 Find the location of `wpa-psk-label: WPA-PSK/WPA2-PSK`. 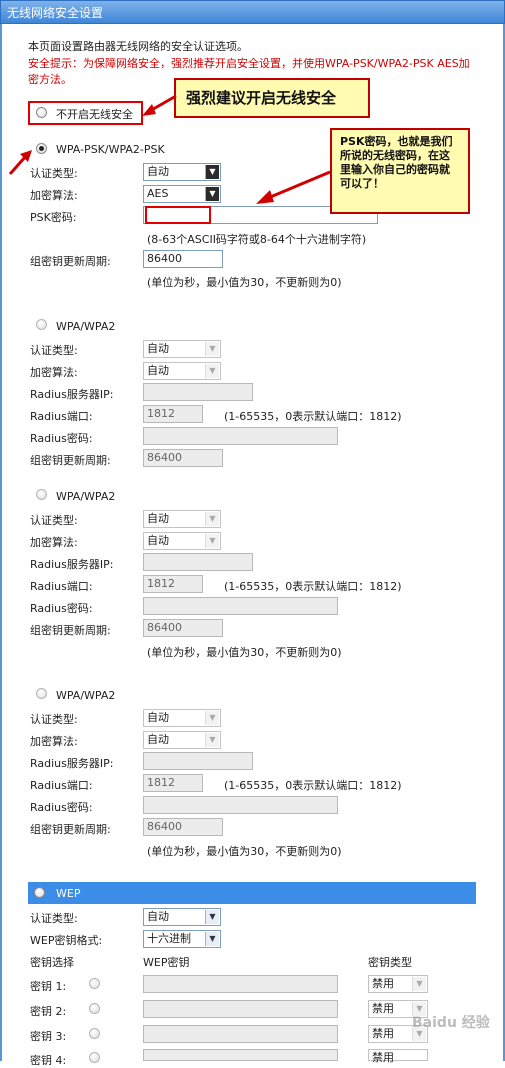

wpa-psk-label: WPA-PSK/WPA2-PSK is located at coordinates (110, 149).